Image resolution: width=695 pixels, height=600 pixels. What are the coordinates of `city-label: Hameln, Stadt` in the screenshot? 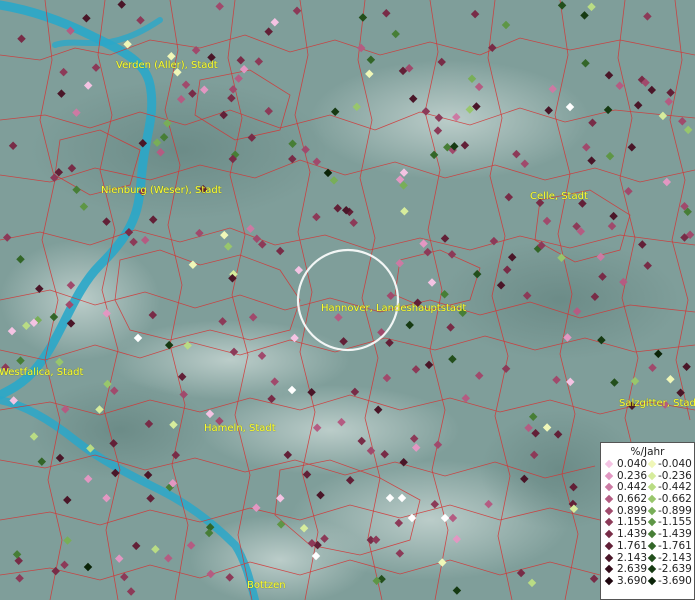 It's located at (240, 428).